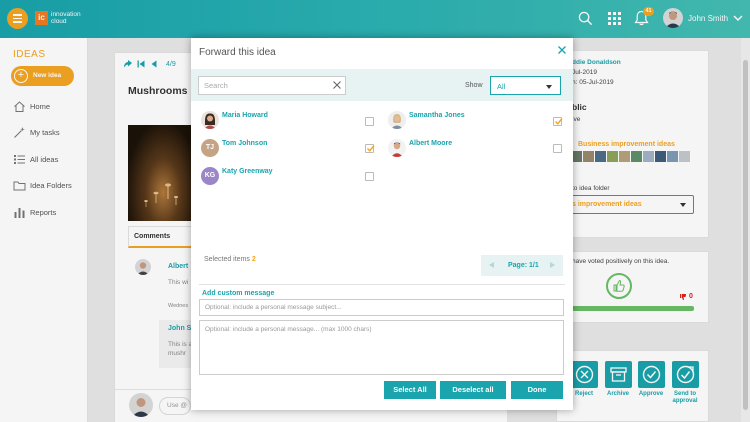 Image resolution: width=750 pixels, height=422 pixels. Describe the element at coordinates (473, 390) in the screenshot. I see `deselect-all-button: Deselect all` at that location.